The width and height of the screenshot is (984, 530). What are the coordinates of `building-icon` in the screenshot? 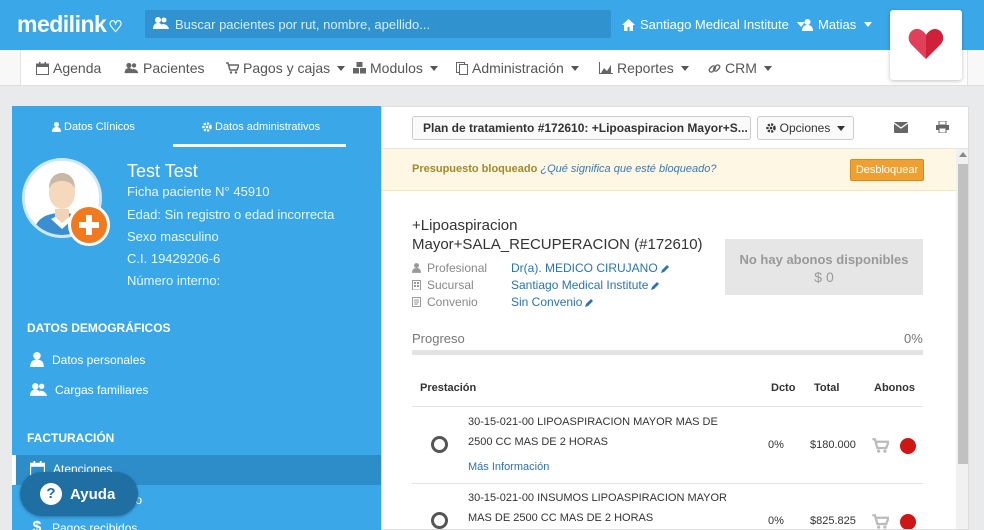 It's located at (416, 285).